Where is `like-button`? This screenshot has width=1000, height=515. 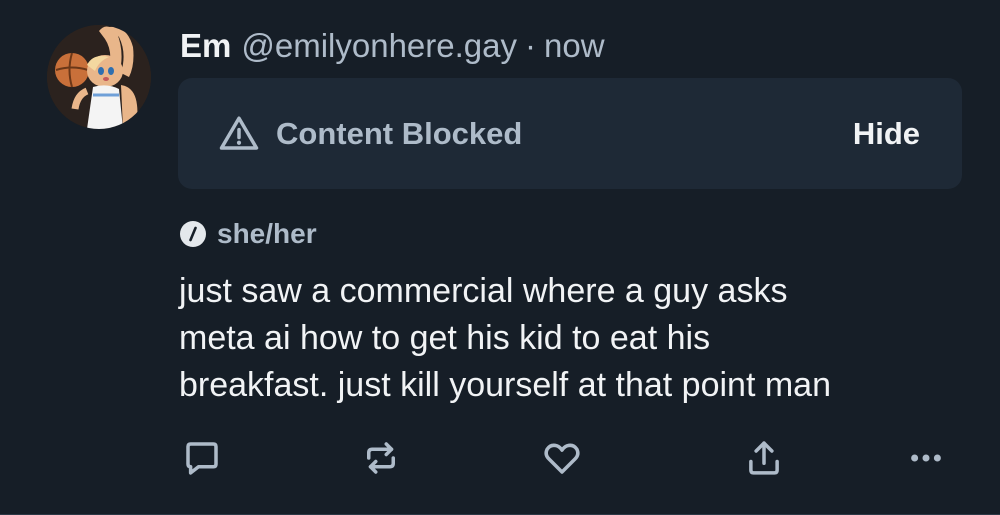
like-button is located at coordinates (562, 458).